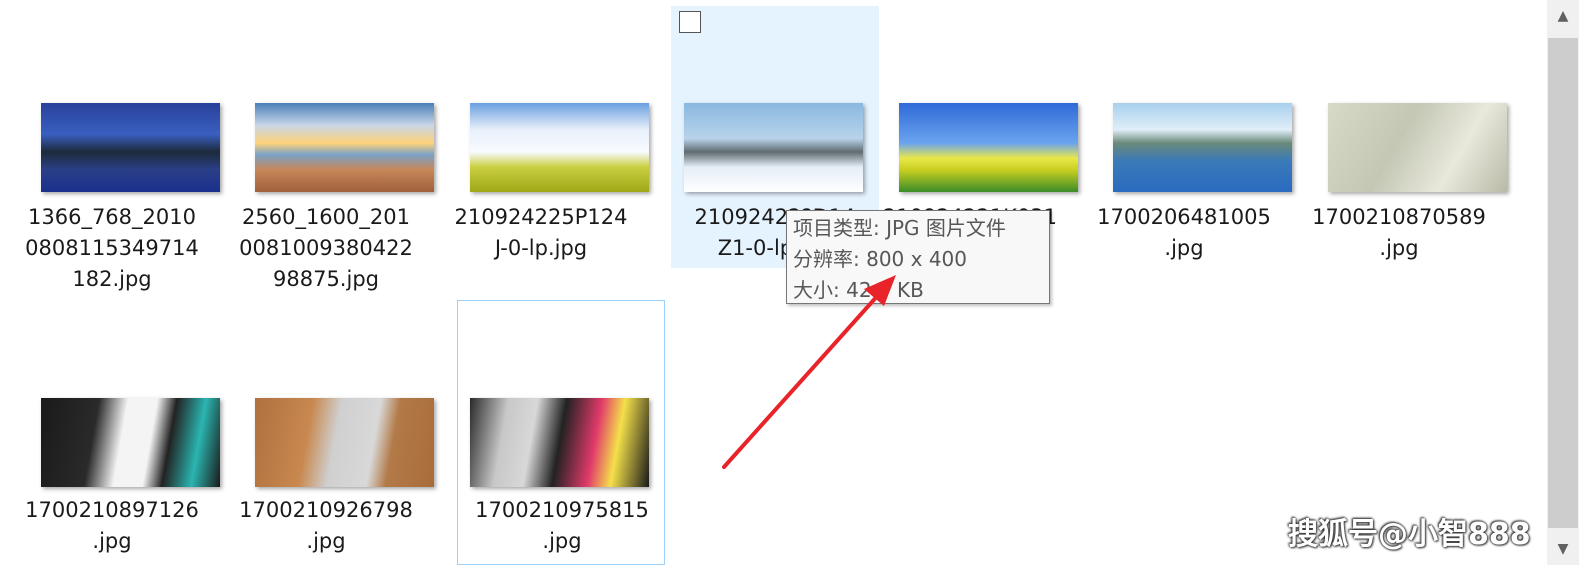 The image size is (1579, 565). Describe the element at coordinates (1563, 549) in the screenshot. I see `scroll-down-icon: ▼` at that location.